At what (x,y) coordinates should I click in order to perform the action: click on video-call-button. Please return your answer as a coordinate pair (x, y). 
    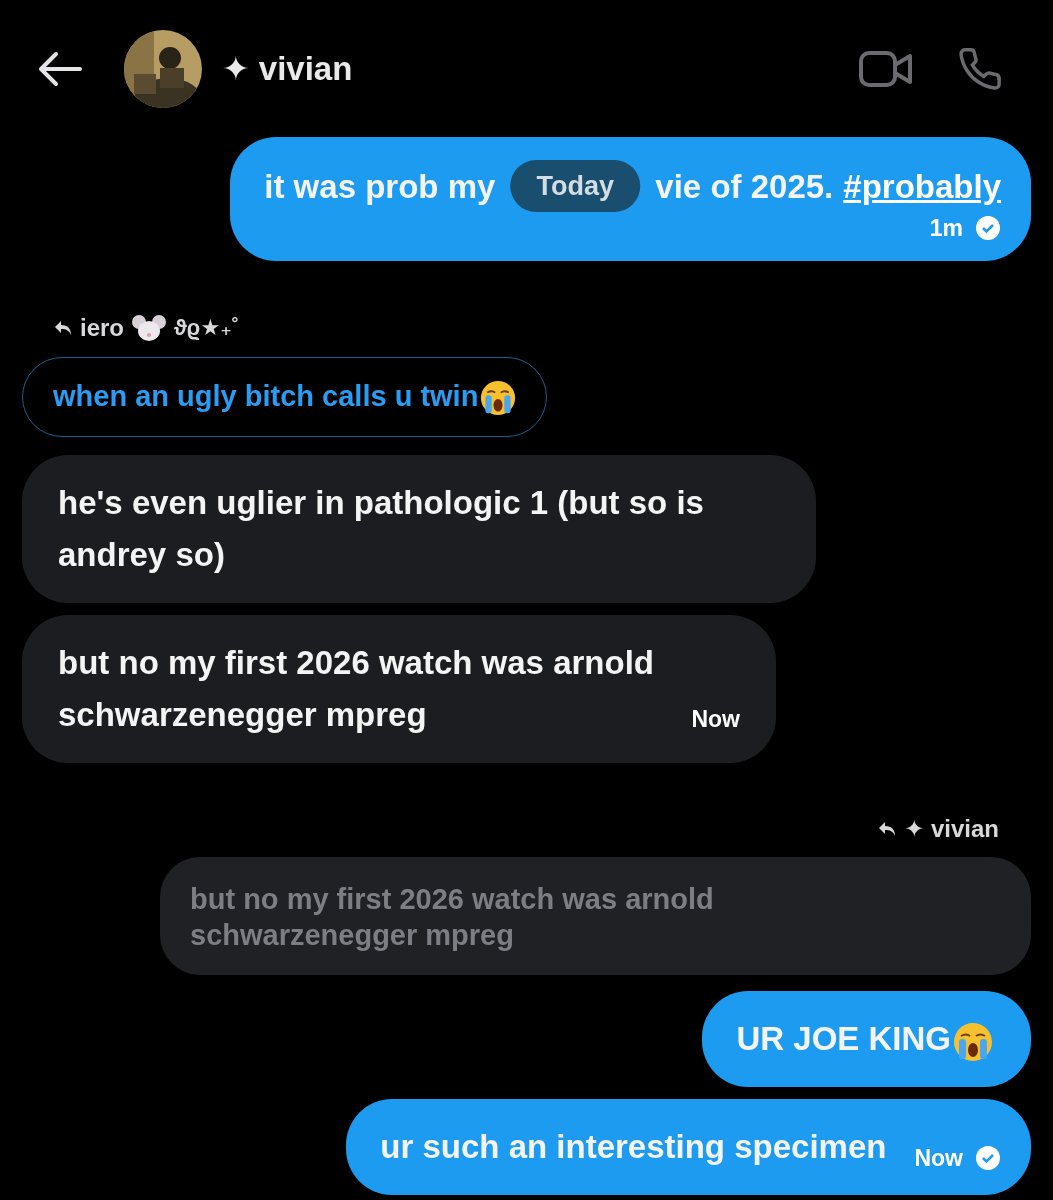
    Looking at the image, I should click on (886, 68).